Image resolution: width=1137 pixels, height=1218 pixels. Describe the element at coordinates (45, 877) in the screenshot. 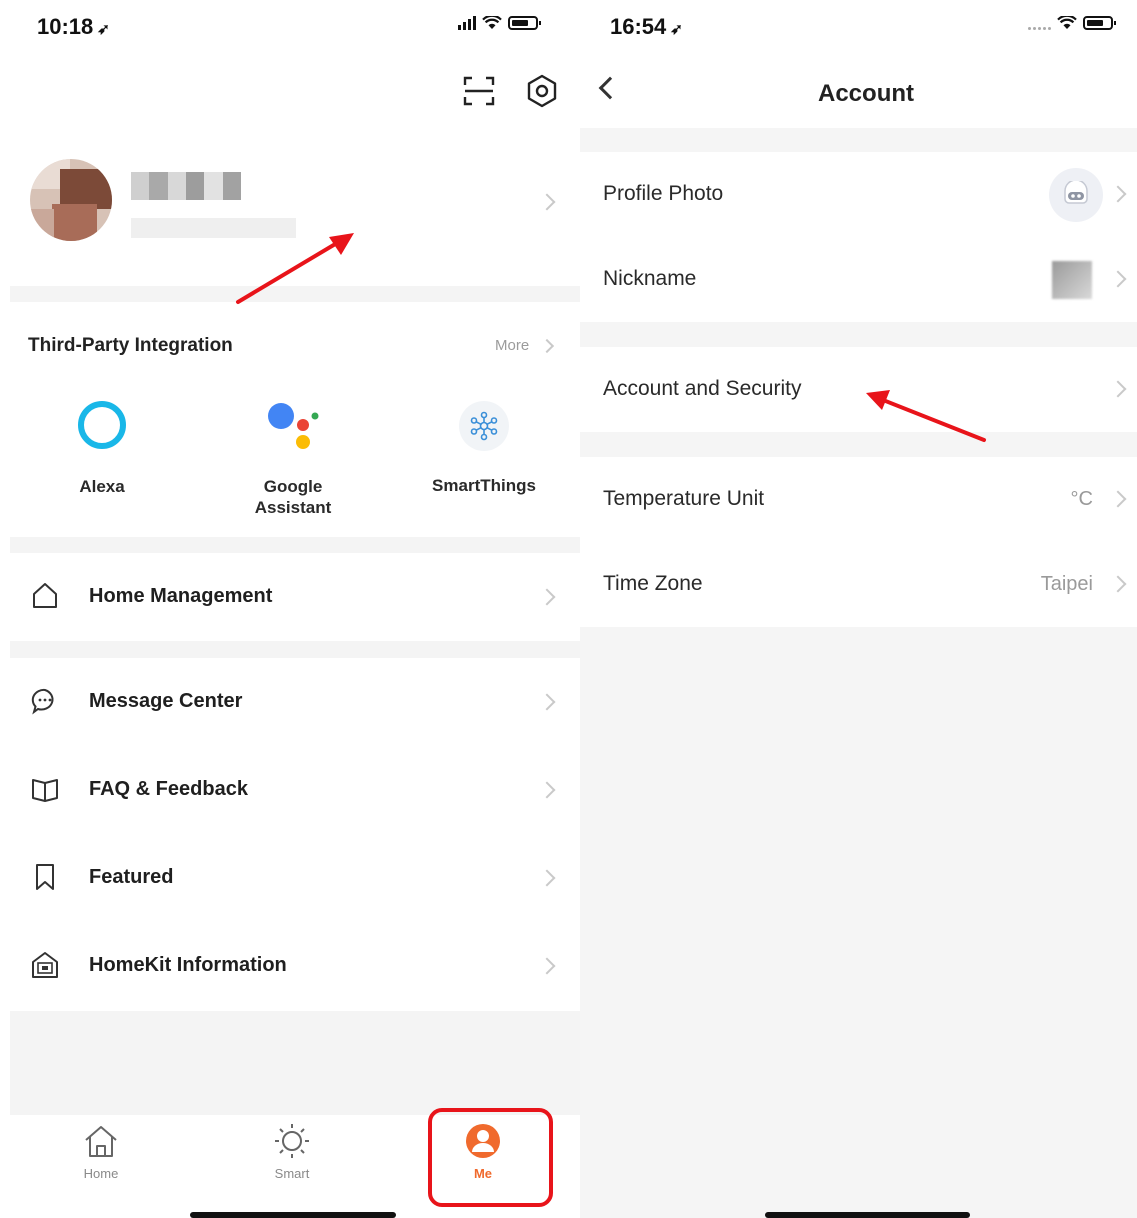

I see `bookmark-icon` at that location.